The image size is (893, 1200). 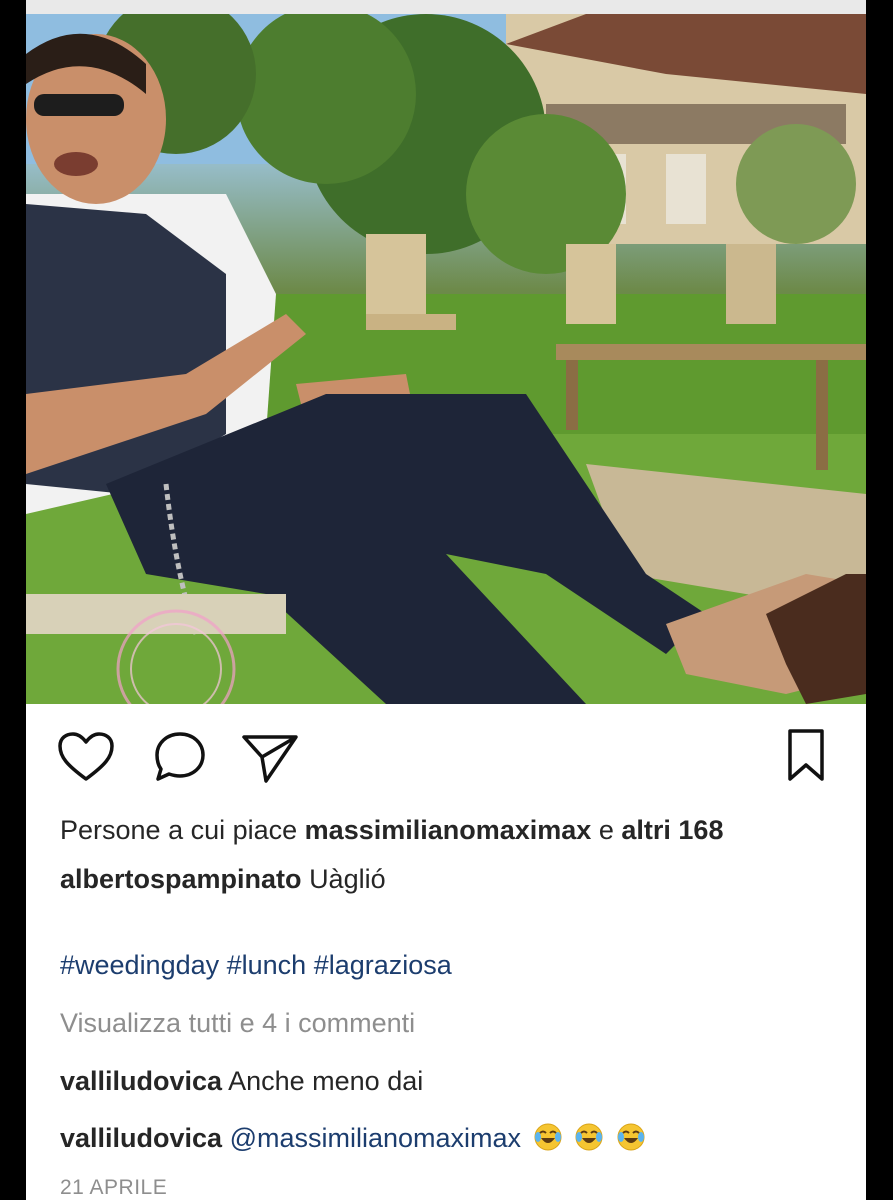 I want to click on author-username: albertospampinato, so click(x=181, y=879).